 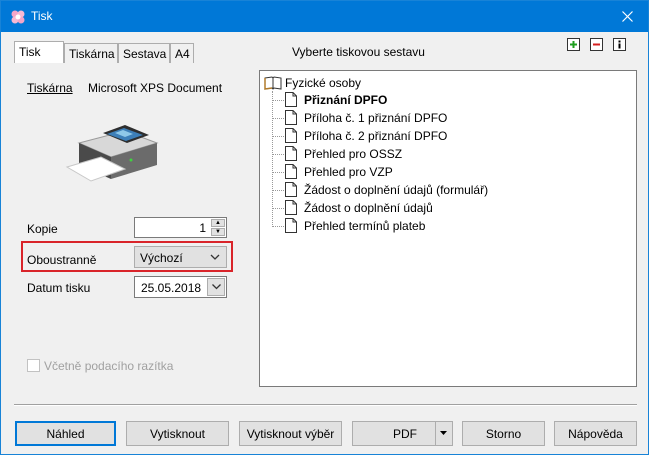 I want to click on tab-tisk: Tisk, so click(x=39, y=52).